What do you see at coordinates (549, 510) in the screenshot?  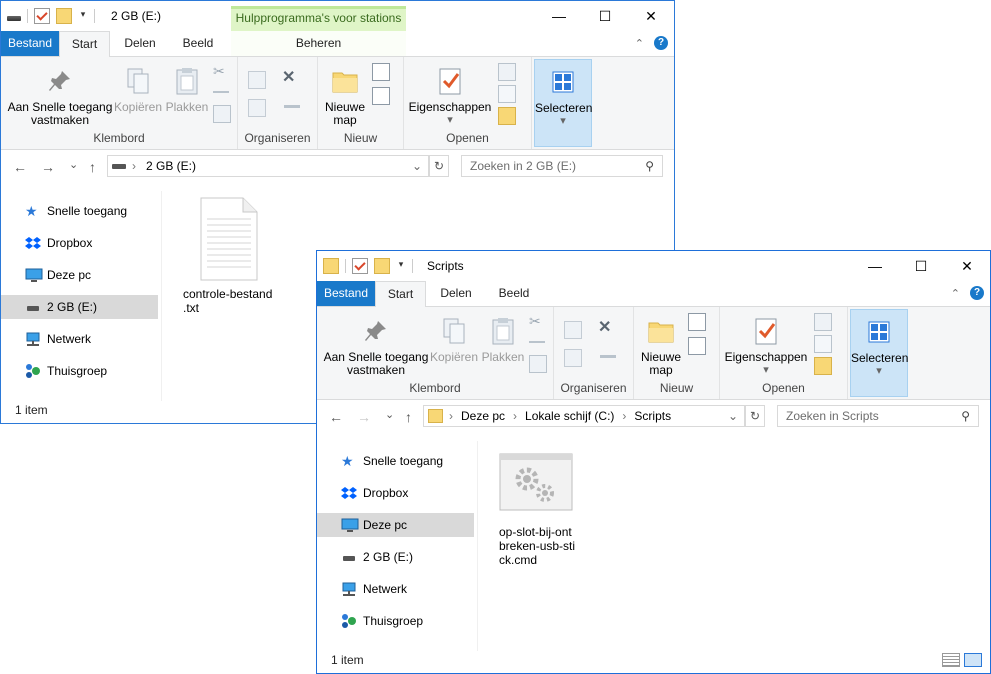 I see `file-item: op-slot-bij-ont breken-usb-sti ck.cmd` at bounding box center [549, 510].